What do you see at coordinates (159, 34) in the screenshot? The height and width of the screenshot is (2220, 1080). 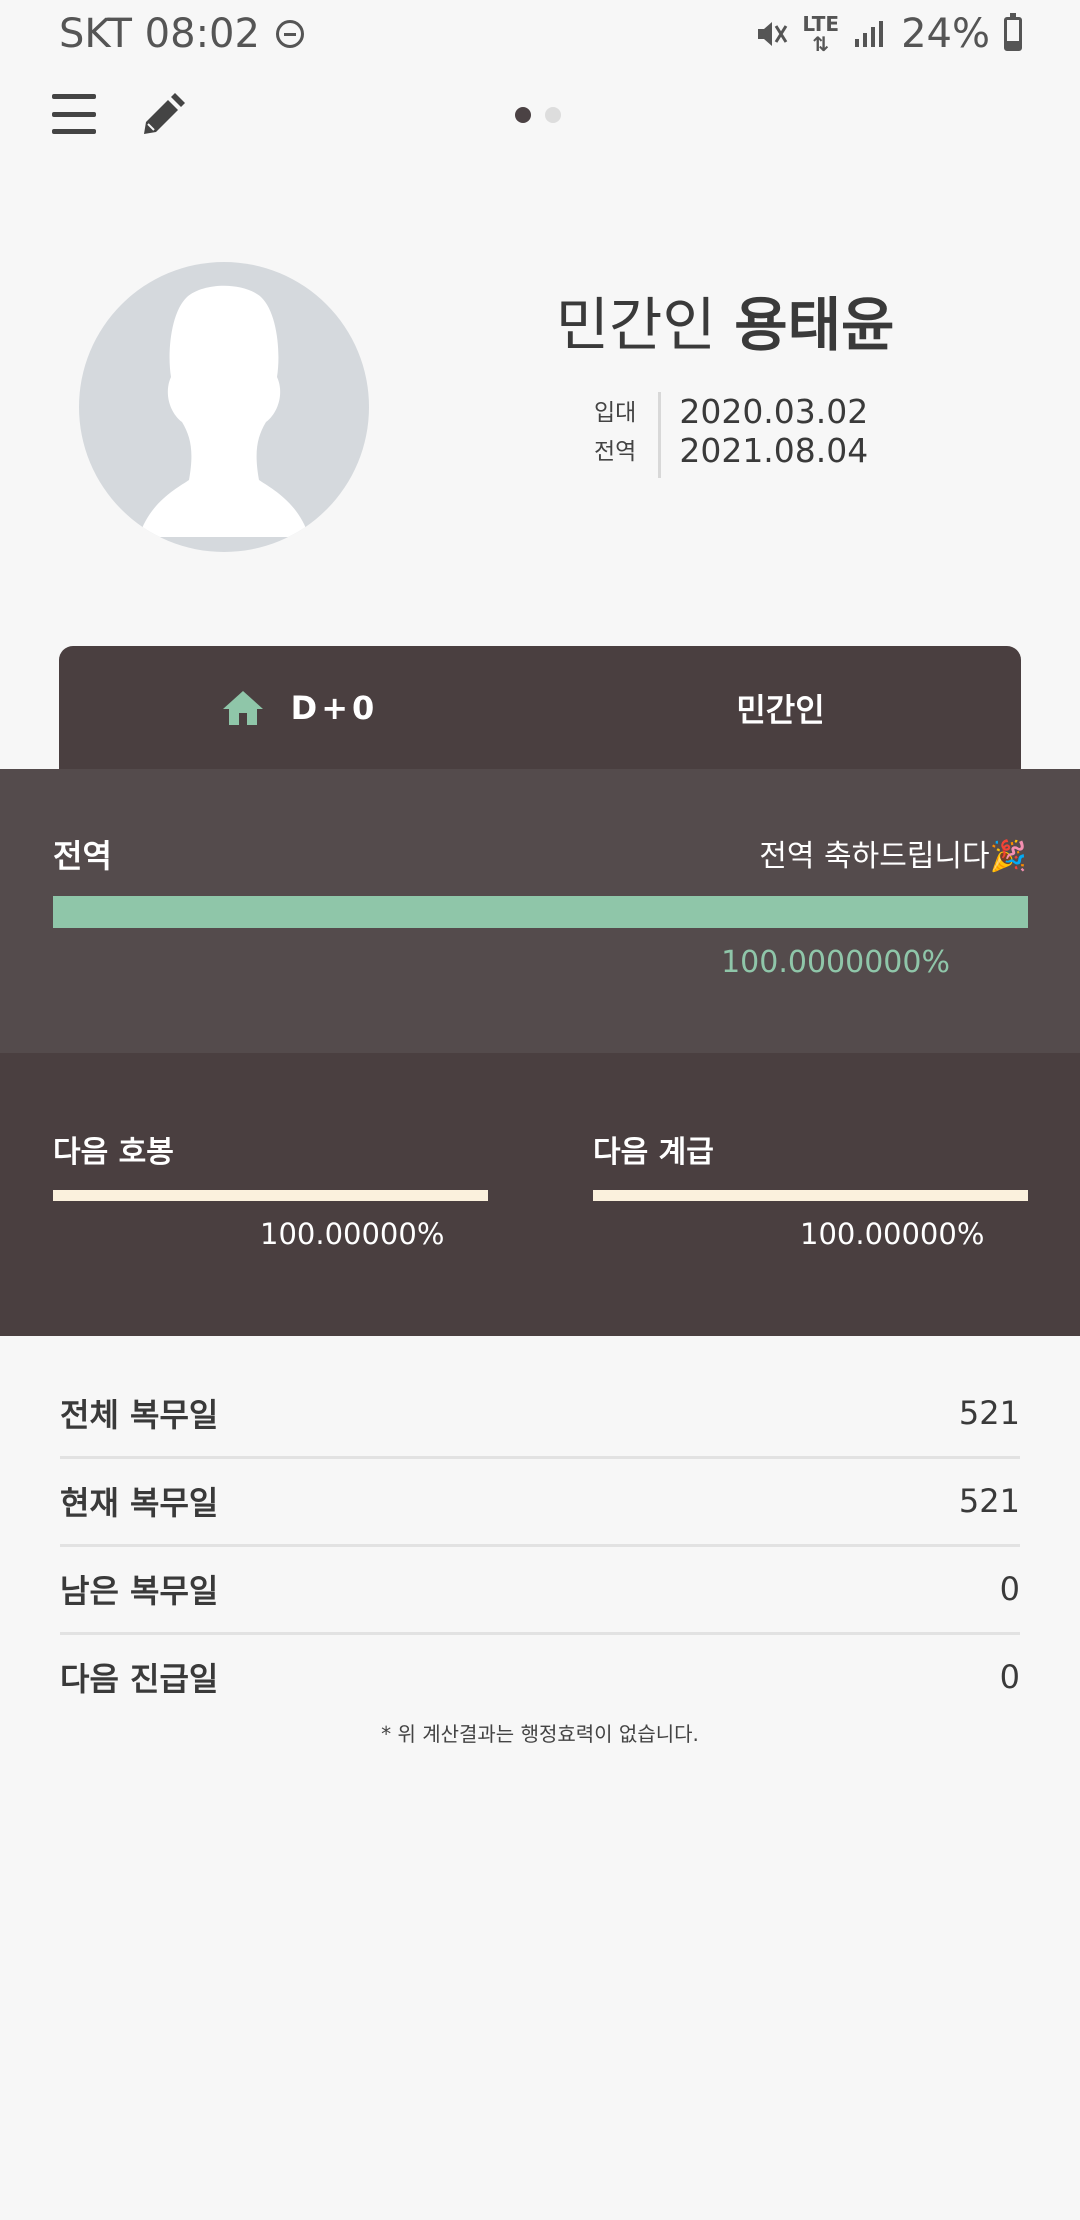 I see `carrier-time: SKT 08:02` at bounding box center [159, 34].